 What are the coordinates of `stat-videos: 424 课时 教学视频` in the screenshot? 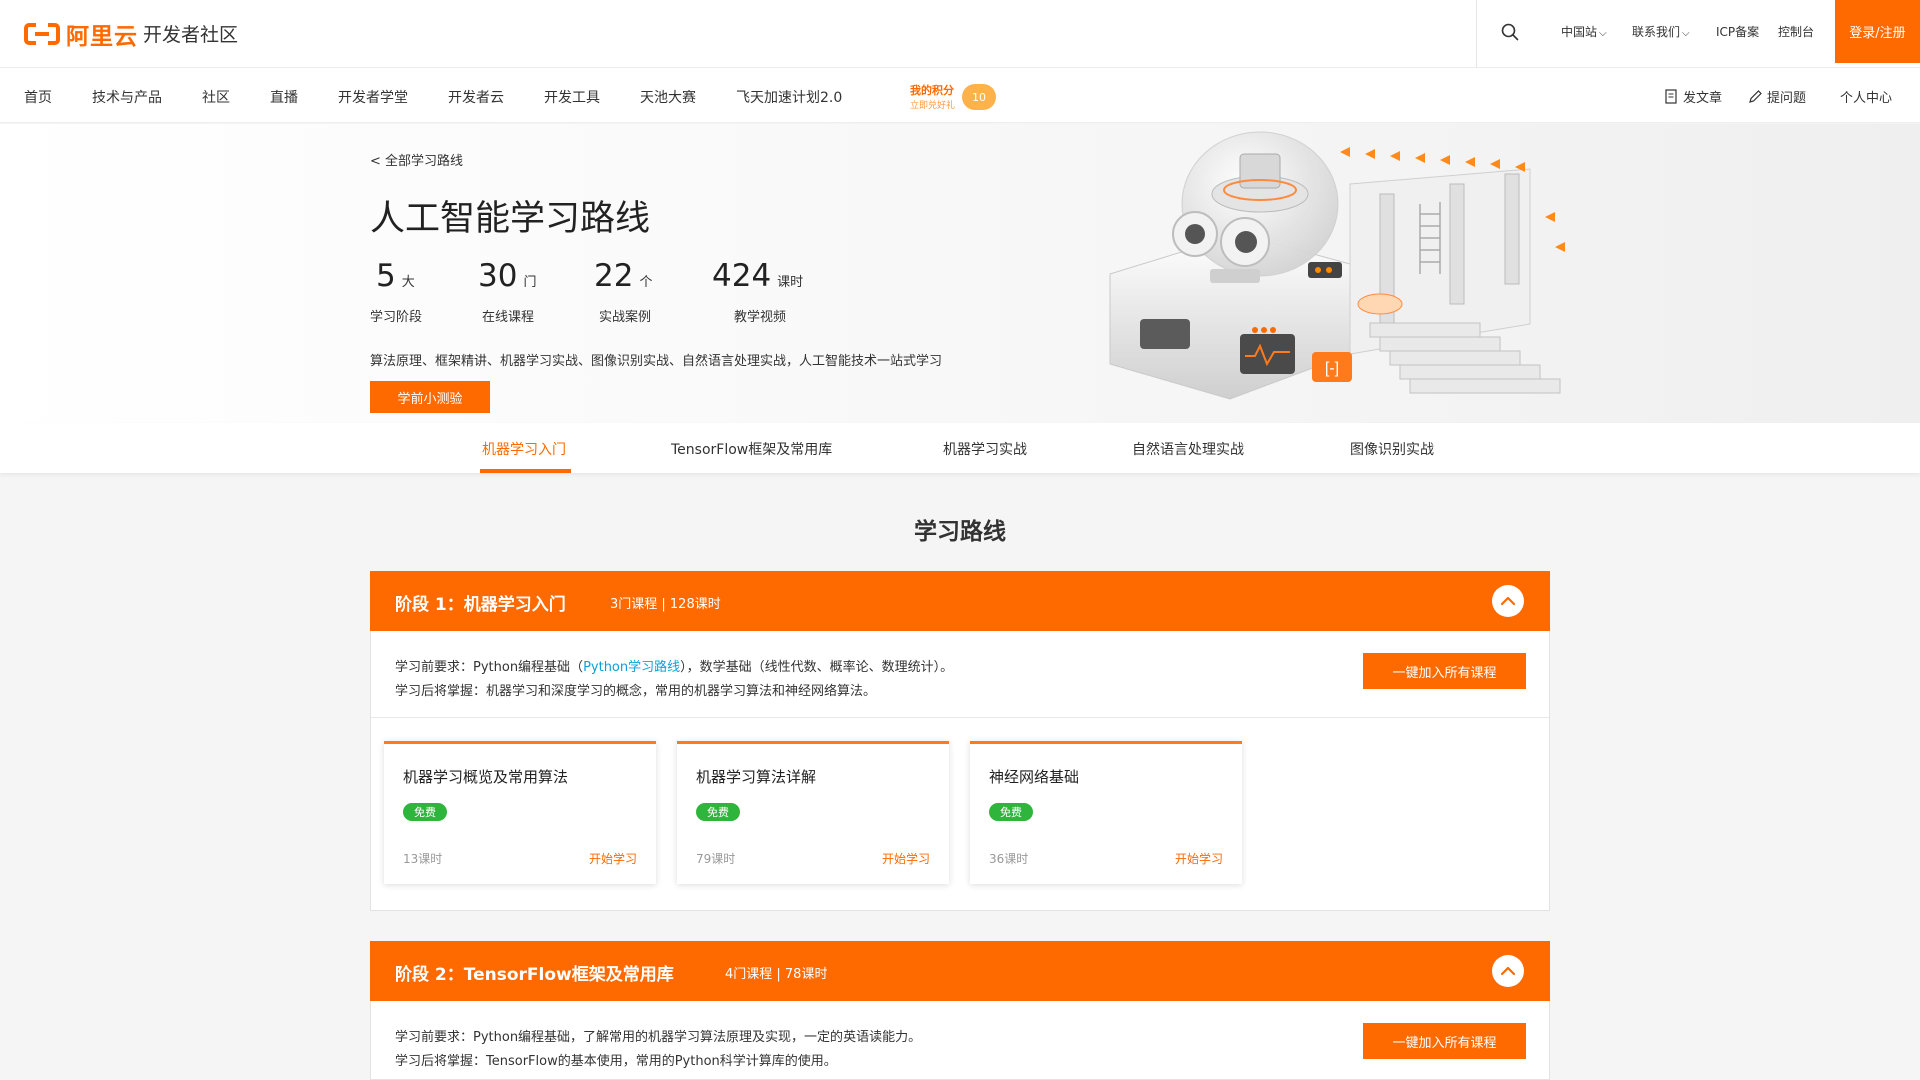 It's located at (758, 291).